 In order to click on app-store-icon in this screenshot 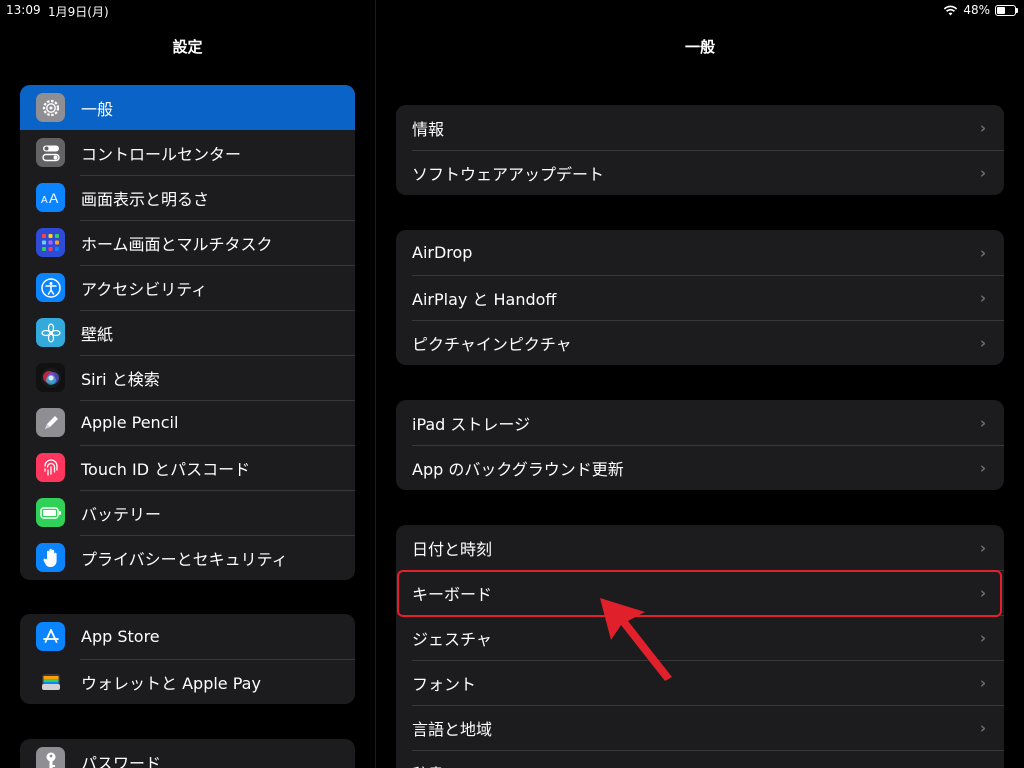, I will do `click(50, 636)`.